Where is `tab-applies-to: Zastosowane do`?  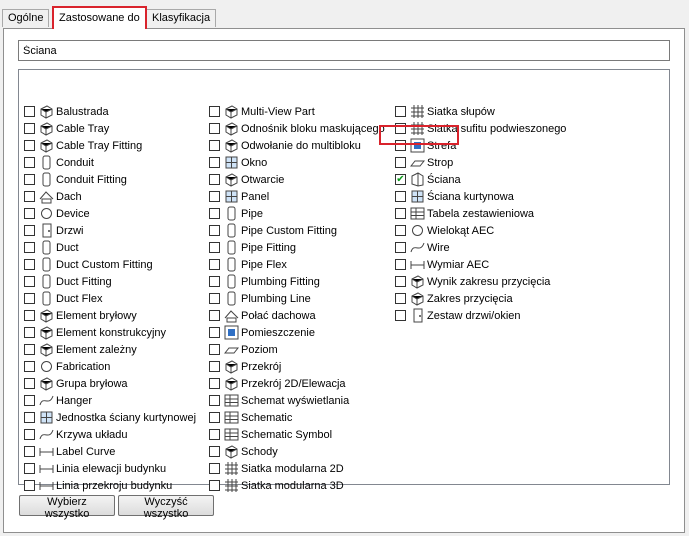 tab-applies-to: Zastosowane do is located at coordinates (99, 17).